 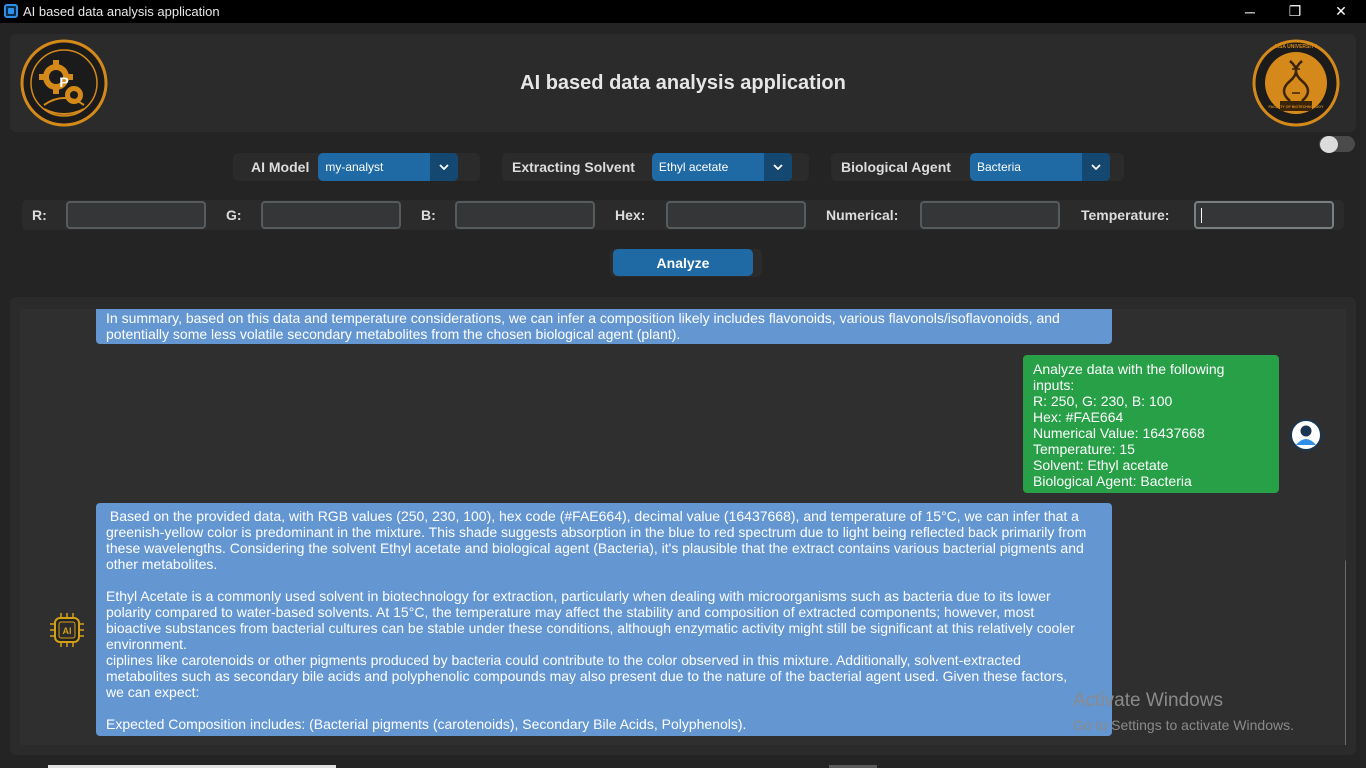 What do you see at coordinates (428, 215) in the screenshot?
I see `b-label: B:` at bounding box center [428, 215].